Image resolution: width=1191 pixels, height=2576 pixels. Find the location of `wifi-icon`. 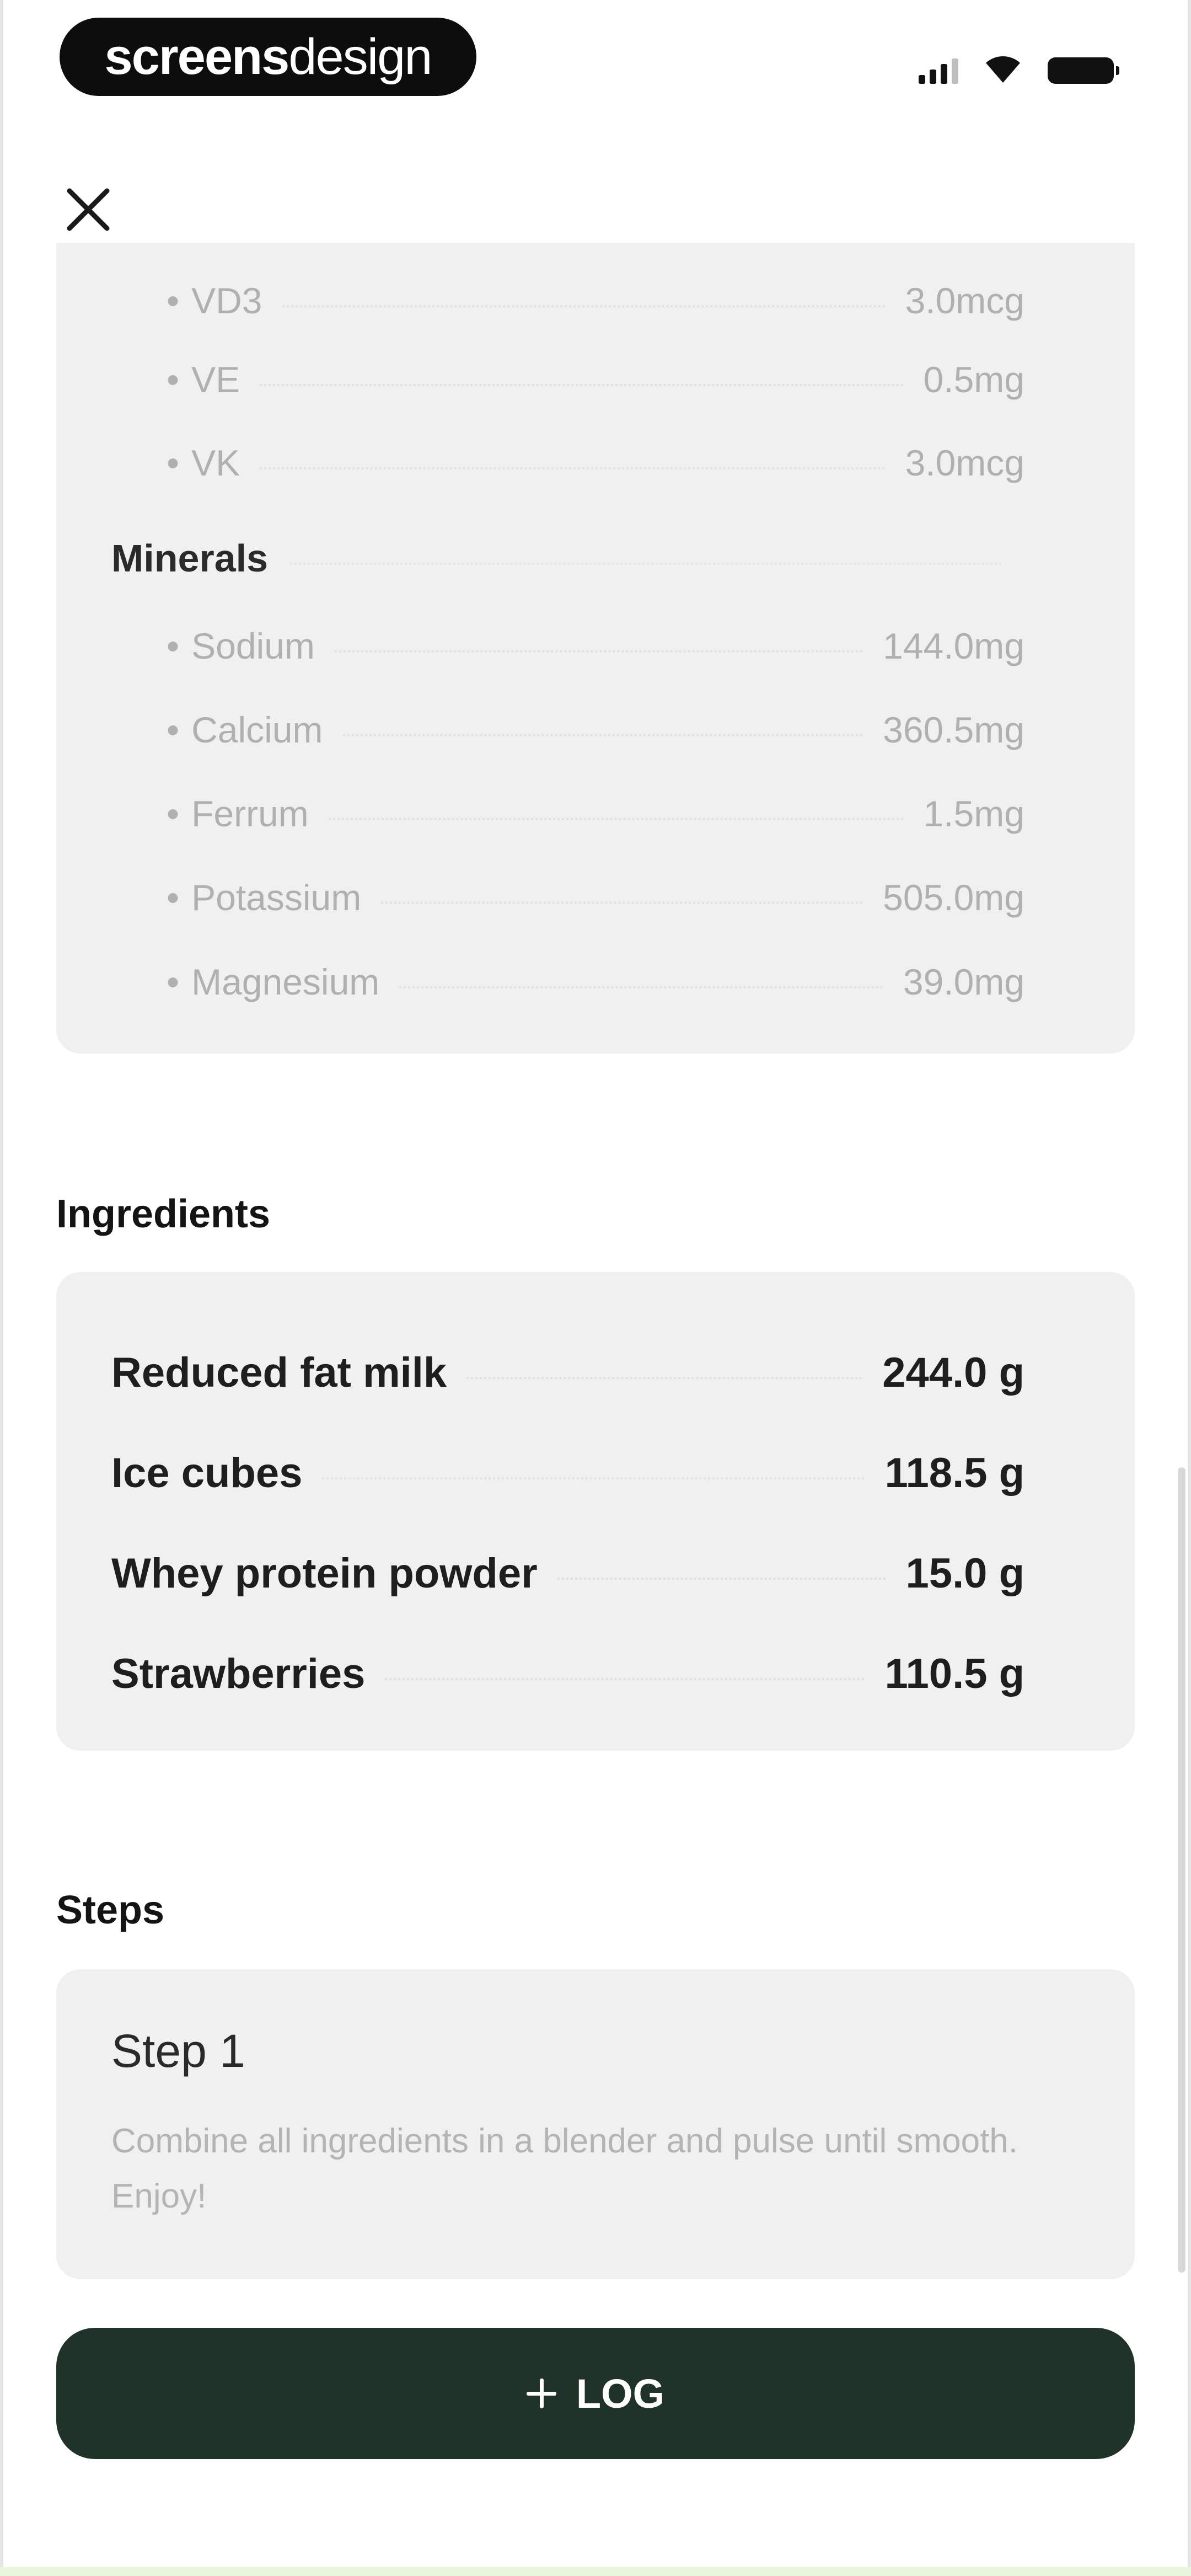

wifi-icon is located at coordinates (1003, 69).